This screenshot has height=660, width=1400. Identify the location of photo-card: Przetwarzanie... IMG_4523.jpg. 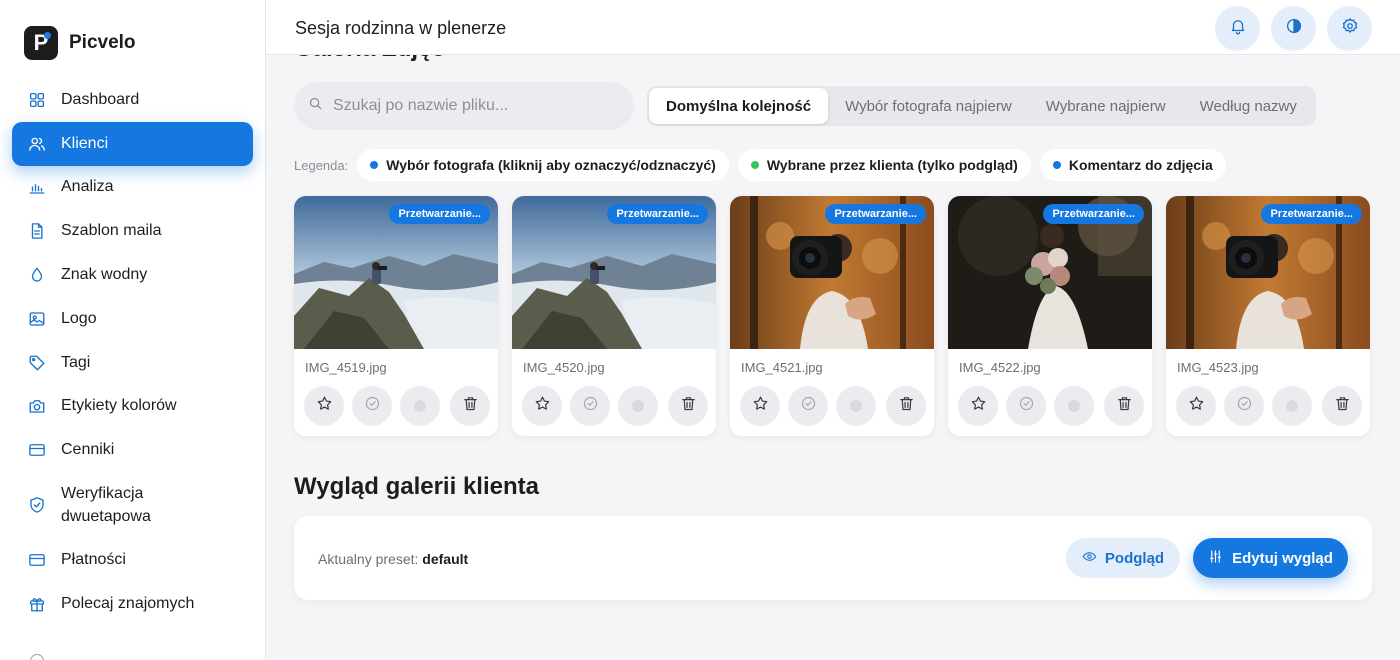
(1268, 316).